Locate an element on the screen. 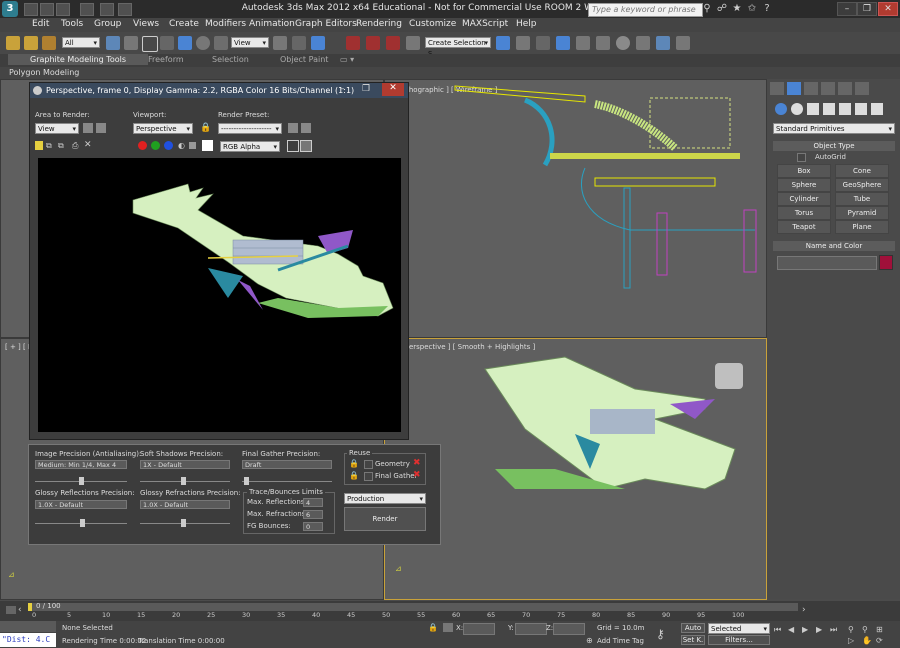 The height and width of the screenshot is (648, 900). subscription-icon: ☍ is located at coordinates (722, 9).